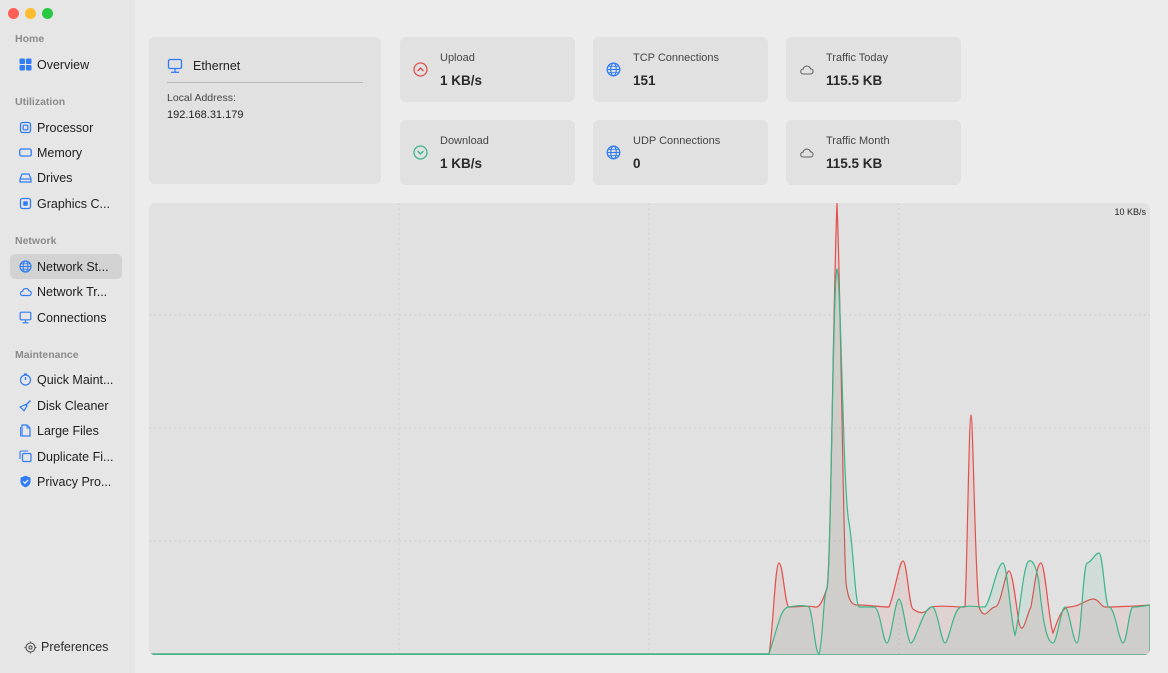 The height and width of the screenshot is (673, 1168). What do you see at coordinates (461, 80) in the screenshot?
I see `upload-value: 1 KB/s` at bounding box center [461, 80].